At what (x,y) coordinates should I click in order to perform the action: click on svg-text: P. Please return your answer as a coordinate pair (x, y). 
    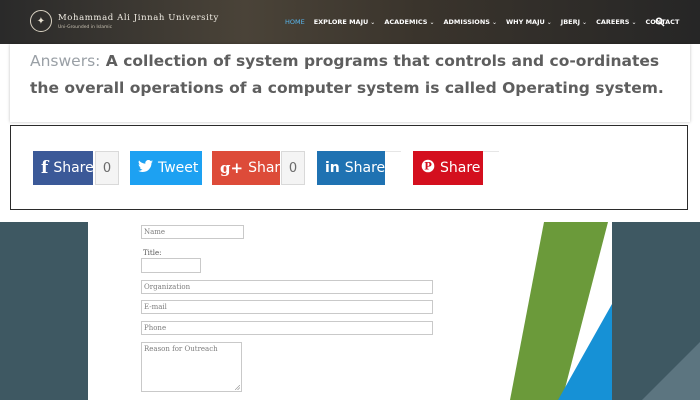
    Looking at the image, I should click on (428, 167).